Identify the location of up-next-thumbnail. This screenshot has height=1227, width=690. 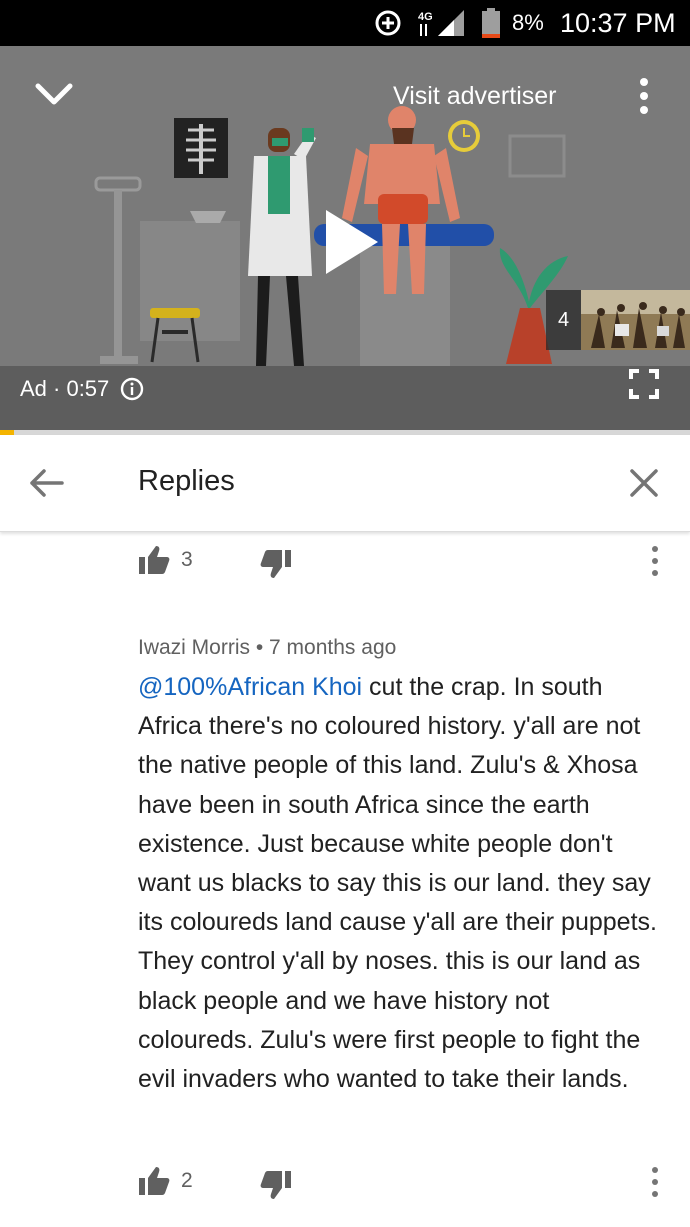
(635, 320).